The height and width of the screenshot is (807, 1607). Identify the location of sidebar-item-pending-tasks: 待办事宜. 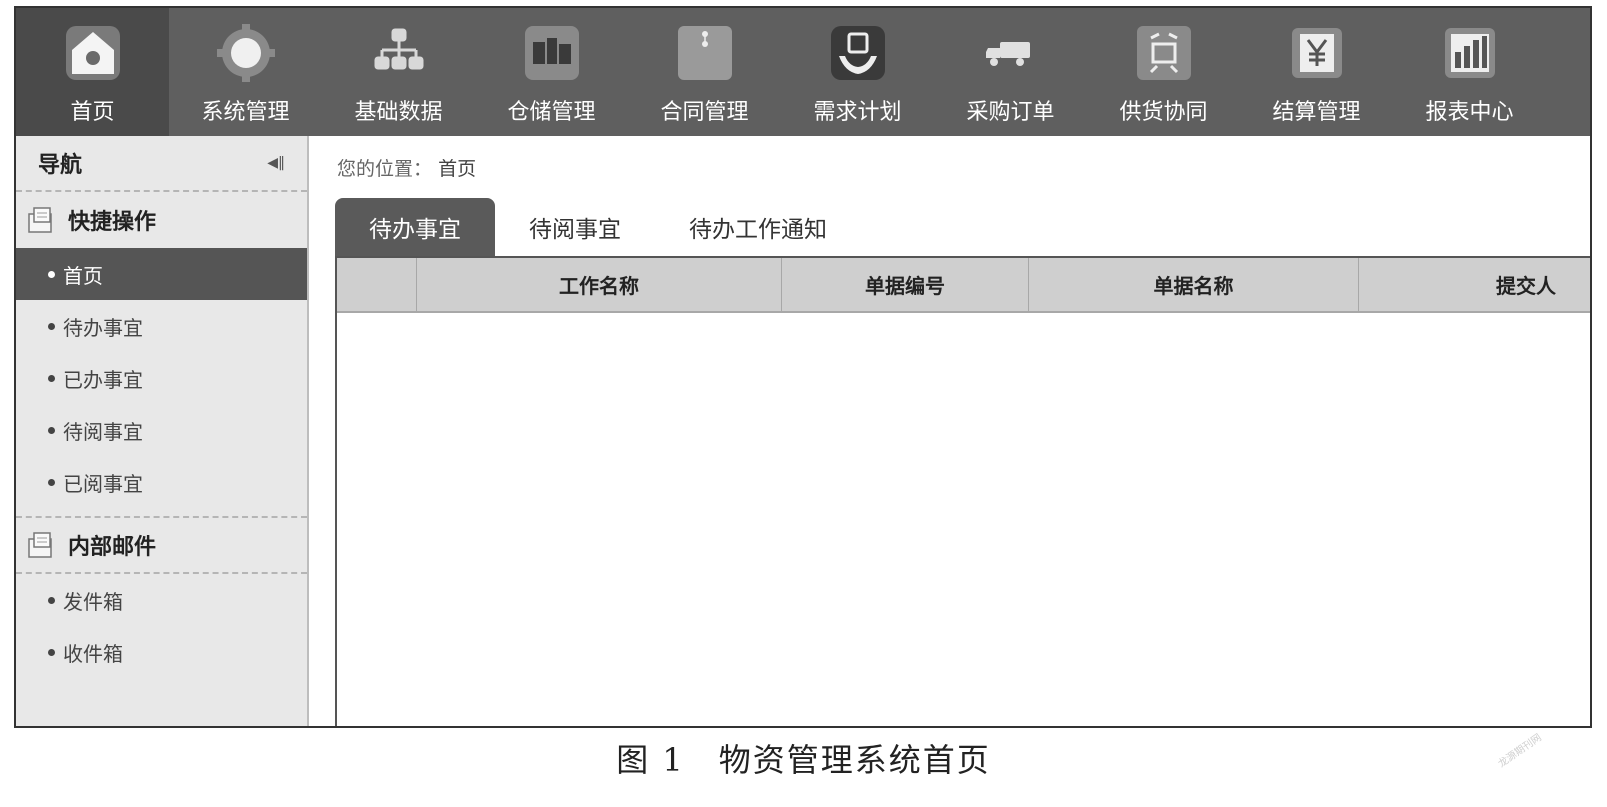
(161, 326).